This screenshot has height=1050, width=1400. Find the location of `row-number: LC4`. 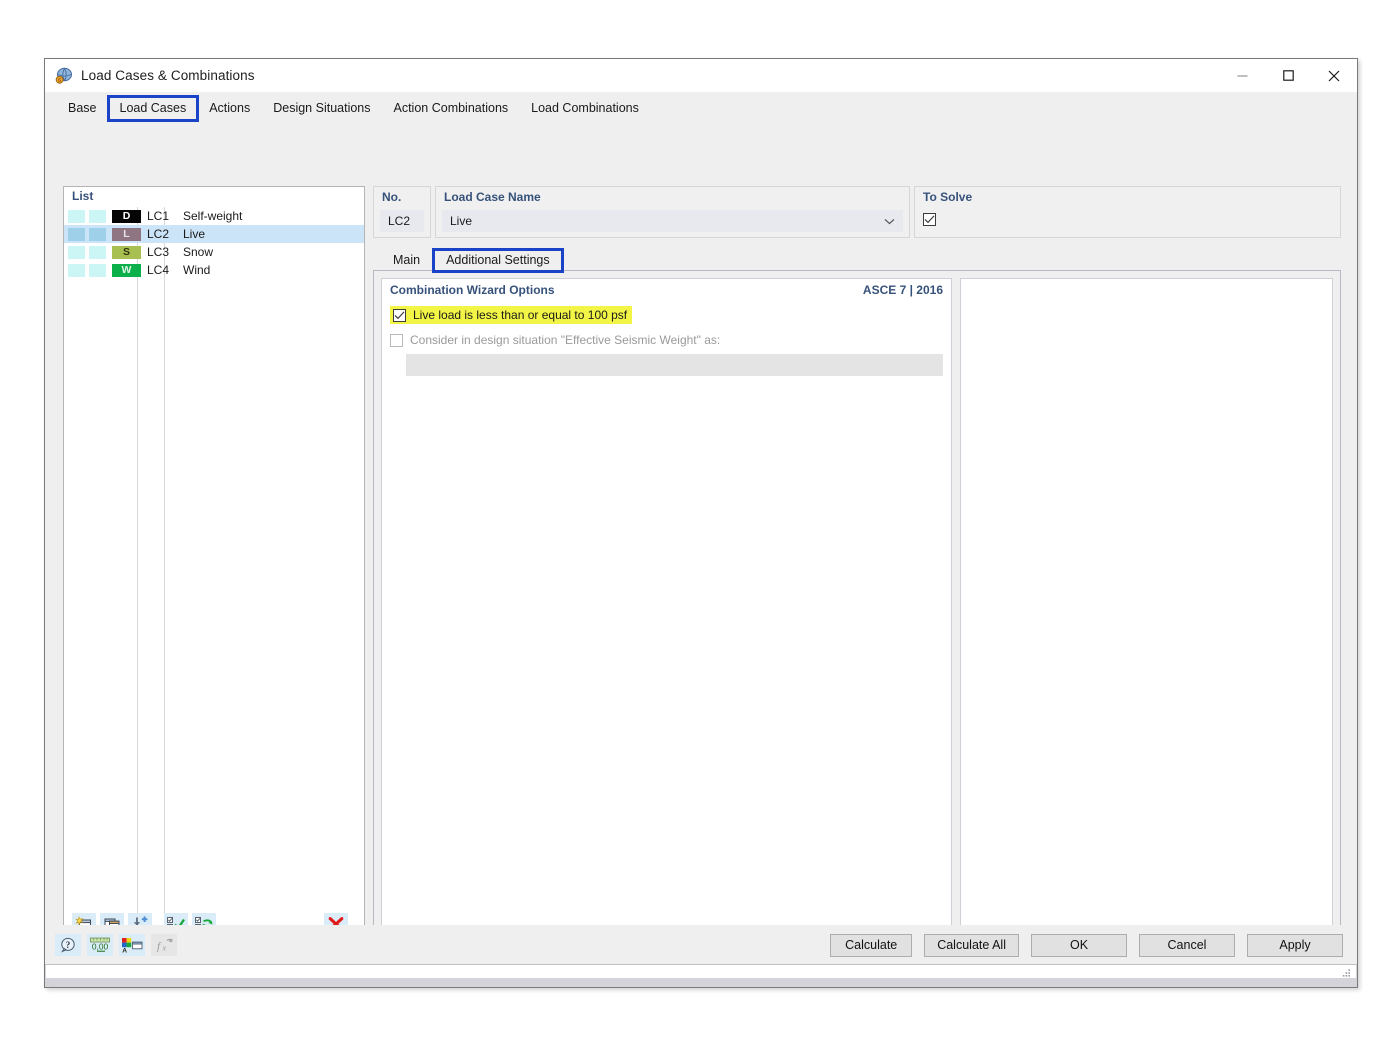

row-number: LC4 is located at coordinates (158, 270).